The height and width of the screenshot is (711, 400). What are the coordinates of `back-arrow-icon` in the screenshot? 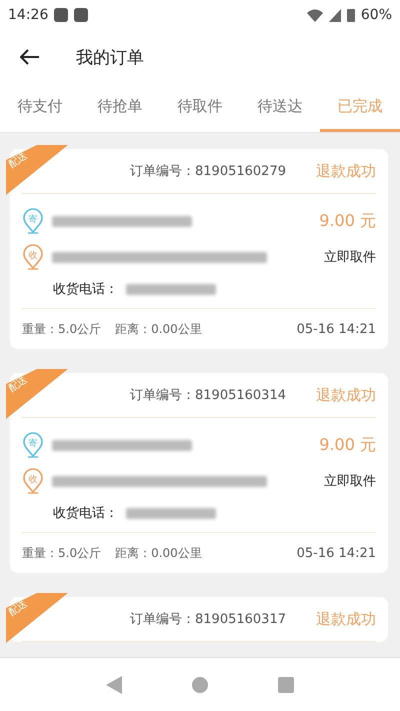 It's located at (30, 57).